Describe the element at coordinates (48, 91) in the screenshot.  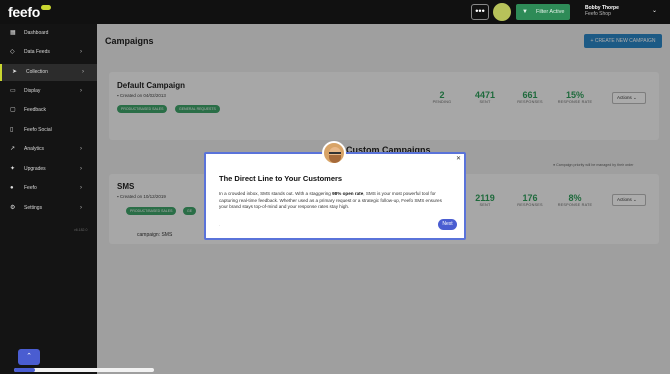
I see `sidebar-item-display: ▭ Display ›` at that location.